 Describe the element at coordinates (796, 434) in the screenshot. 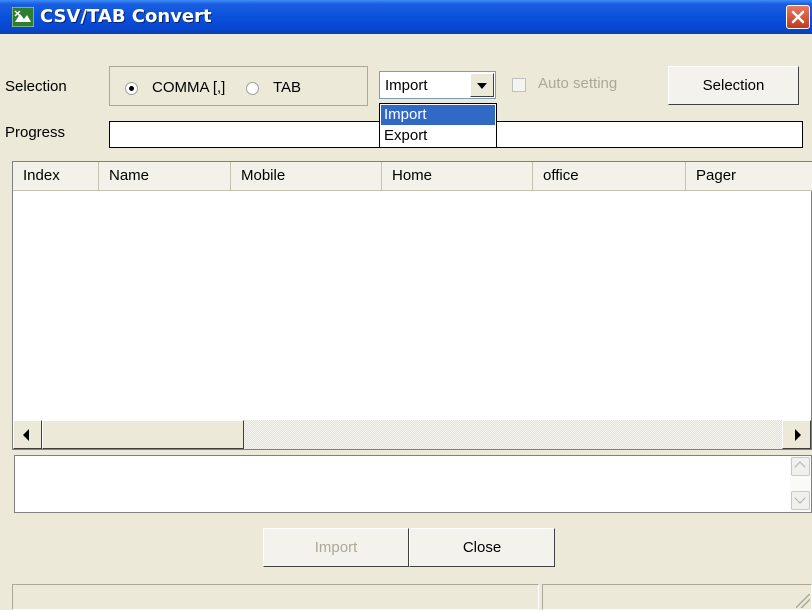

I see `scroll-right-icon` at that location.